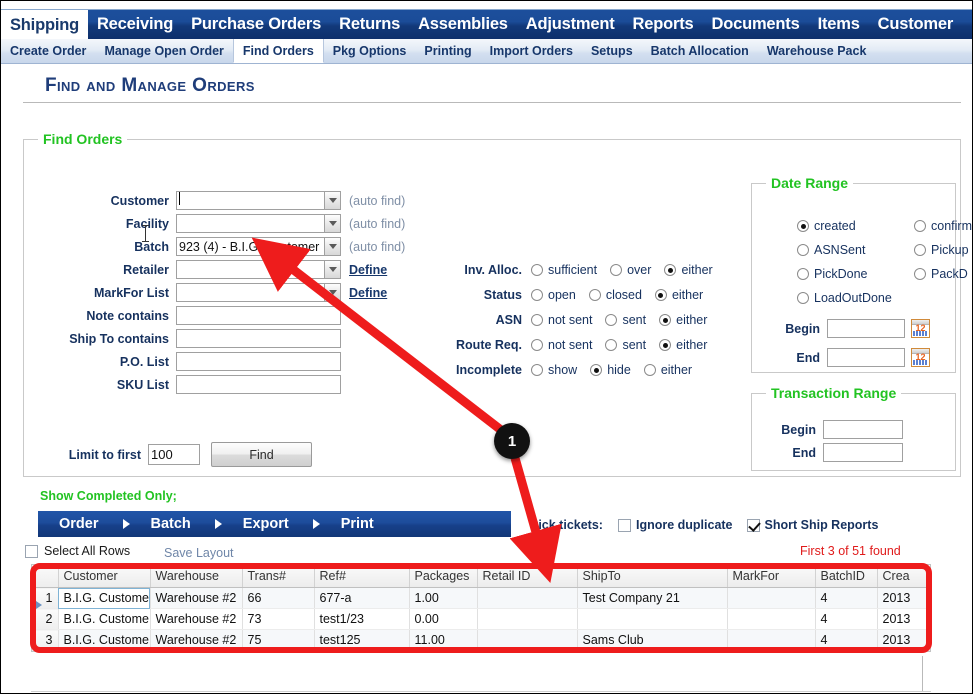 The height and width of the screenshot is (694, 973). Describe the element at coordinates (652, 619) in the screenshot. I see `cell-shipto` at that location.